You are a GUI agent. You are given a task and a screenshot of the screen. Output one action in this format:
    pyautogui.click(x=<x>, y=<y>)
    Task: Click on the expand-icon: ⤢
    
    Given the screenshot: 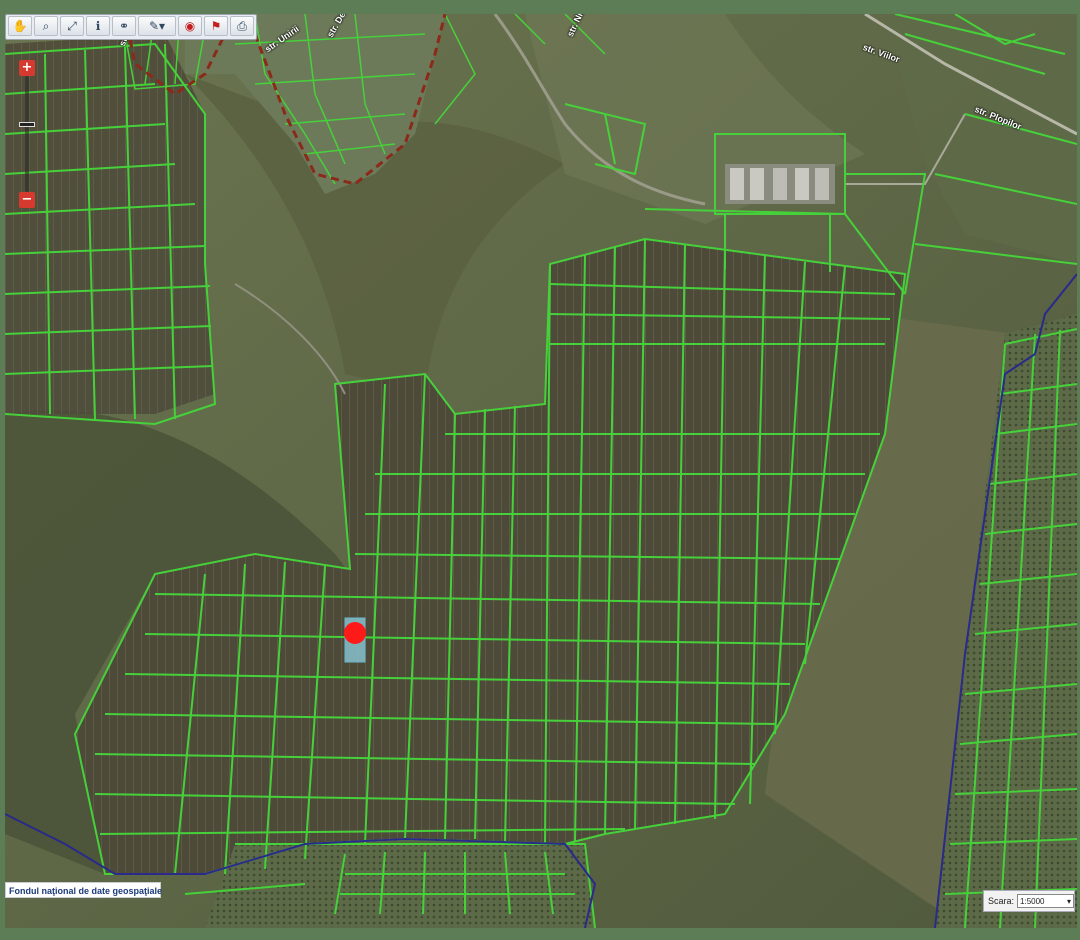 What is the action you would take?
    pyautogui.click(x=72, y=25)
    